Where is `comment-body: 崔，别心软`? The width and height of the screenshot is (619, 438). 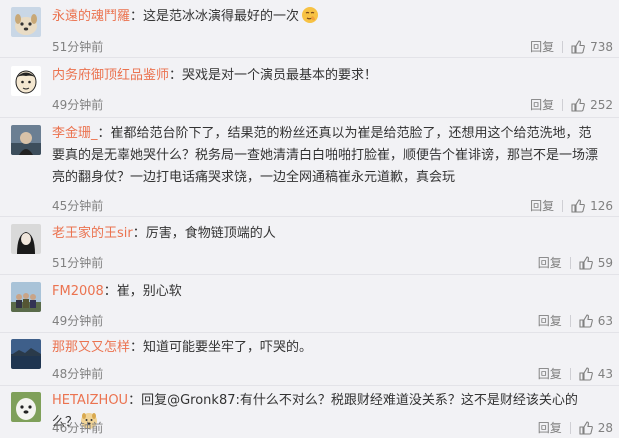
comment-body: 崔，别心软 is located at coordinates (149, 291).